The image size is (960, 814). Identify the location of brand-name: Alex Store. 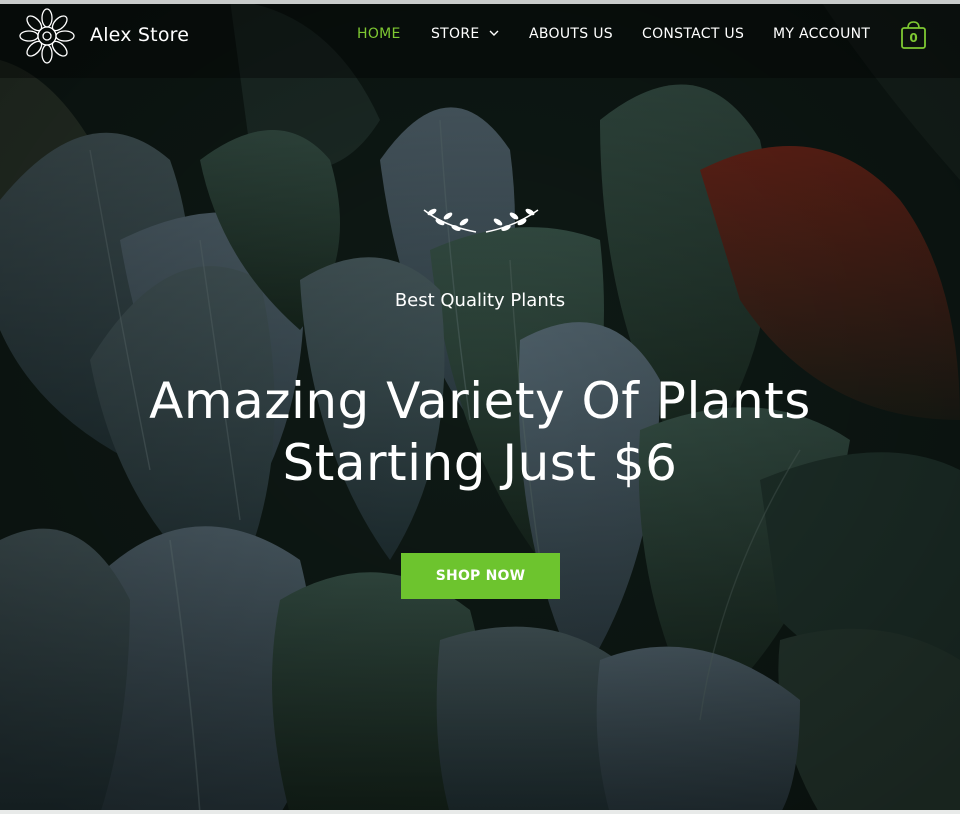
(139, 35).